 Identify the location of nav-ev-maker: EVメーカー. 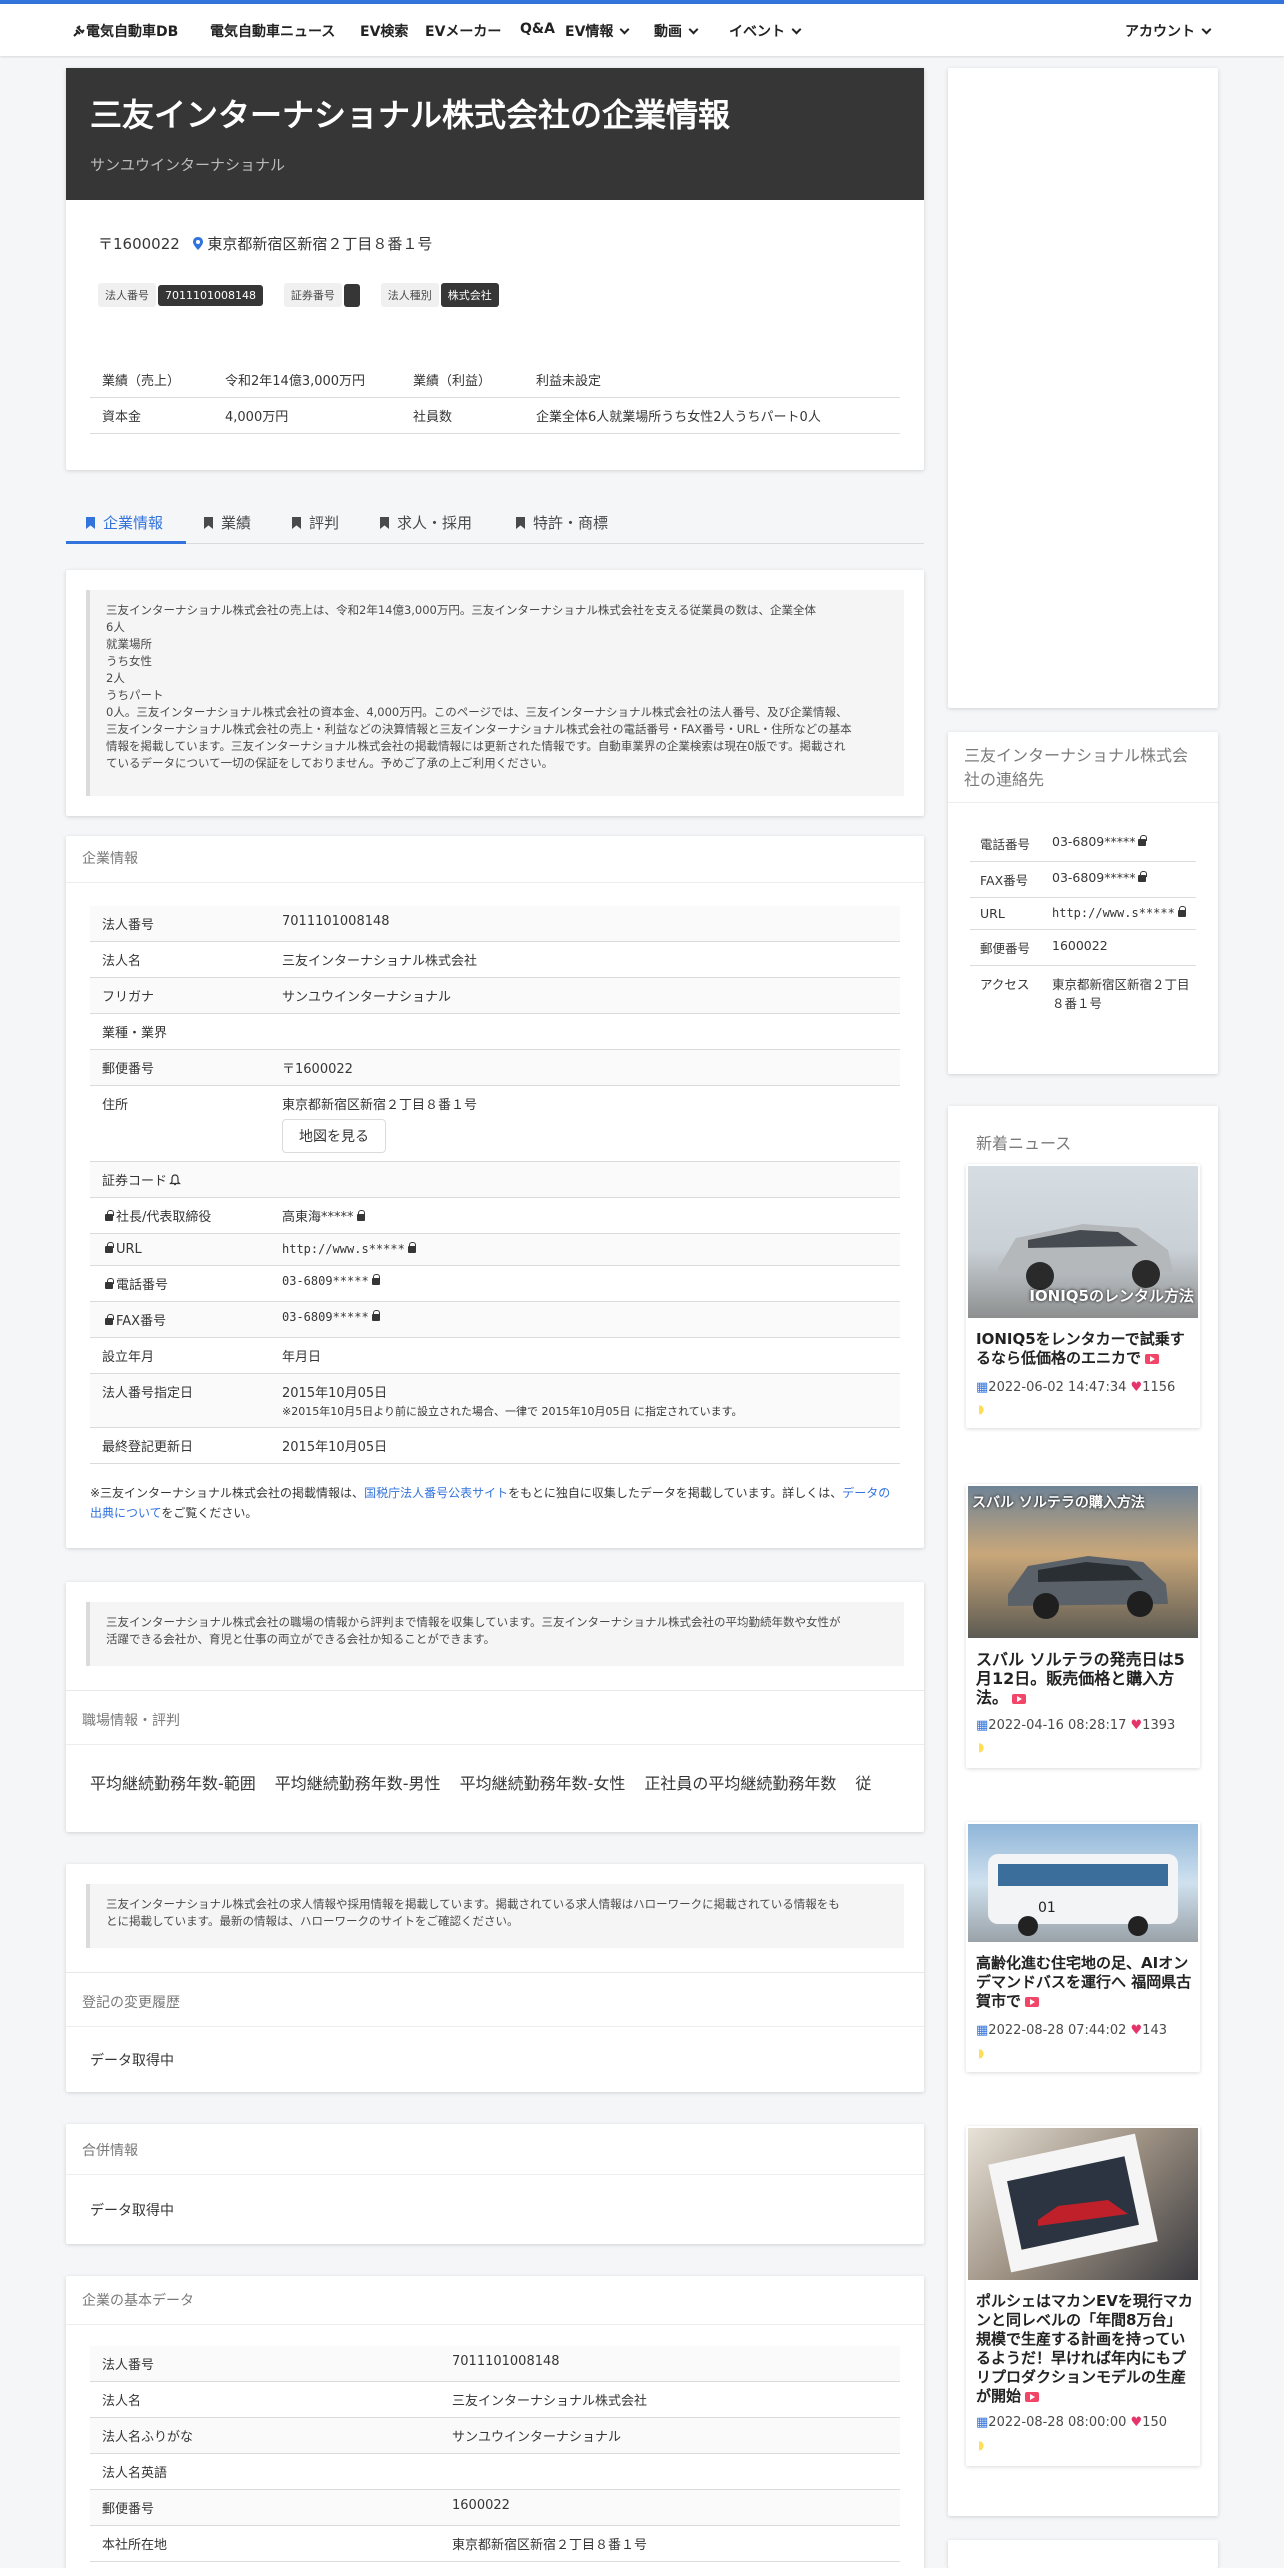
(463, 31).